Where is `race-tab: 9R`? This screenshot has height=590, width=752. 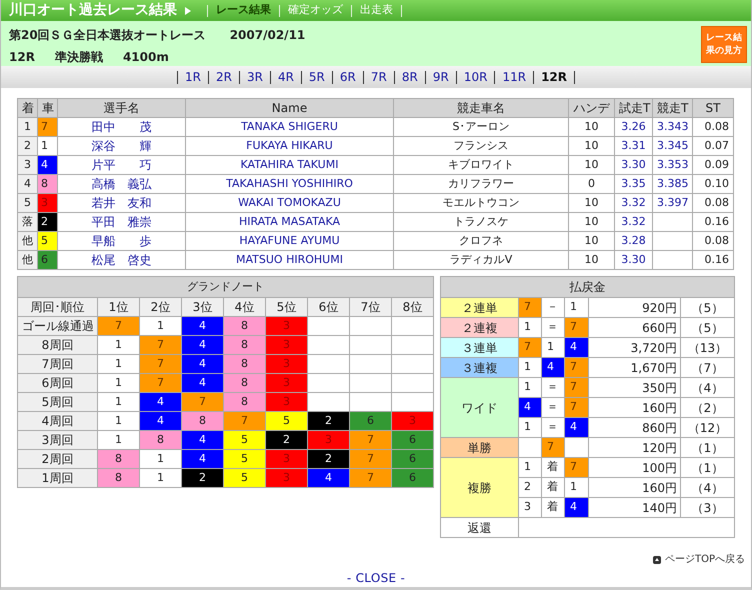 race-tab: 9R is located at coordinates (440, 77).